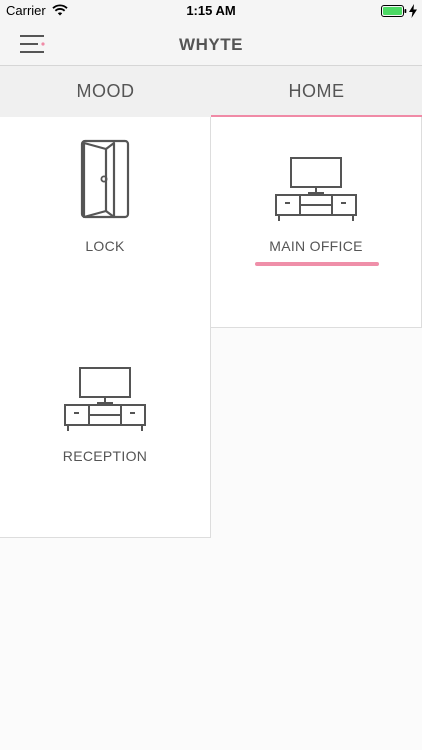 Image resolution: width=422 pixels, height=750 pixels. What do you see at coordinates (316, 222) in the screenshot?
I see `tile-main-office: MAIN OFFICE` at bounding box center [316, 222].